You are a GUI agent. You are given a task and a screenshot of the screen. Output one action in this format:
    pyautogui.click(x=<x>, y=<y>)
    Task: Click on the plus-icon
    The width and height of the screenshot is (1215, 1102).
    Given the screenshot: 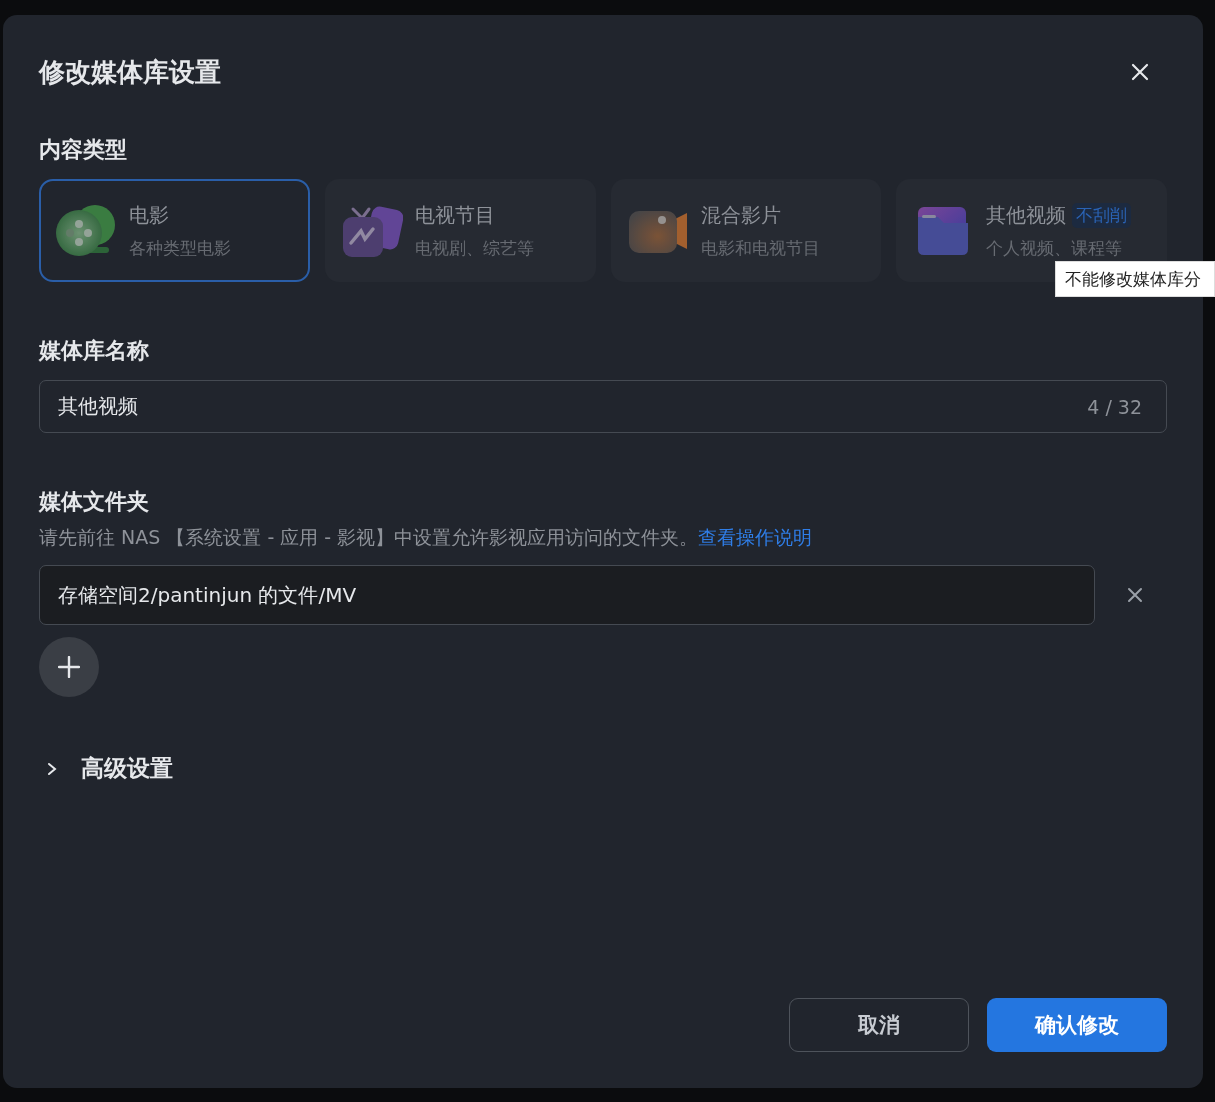 What is the action you would take?
    pyautogui.click(x=69, y=667)
    